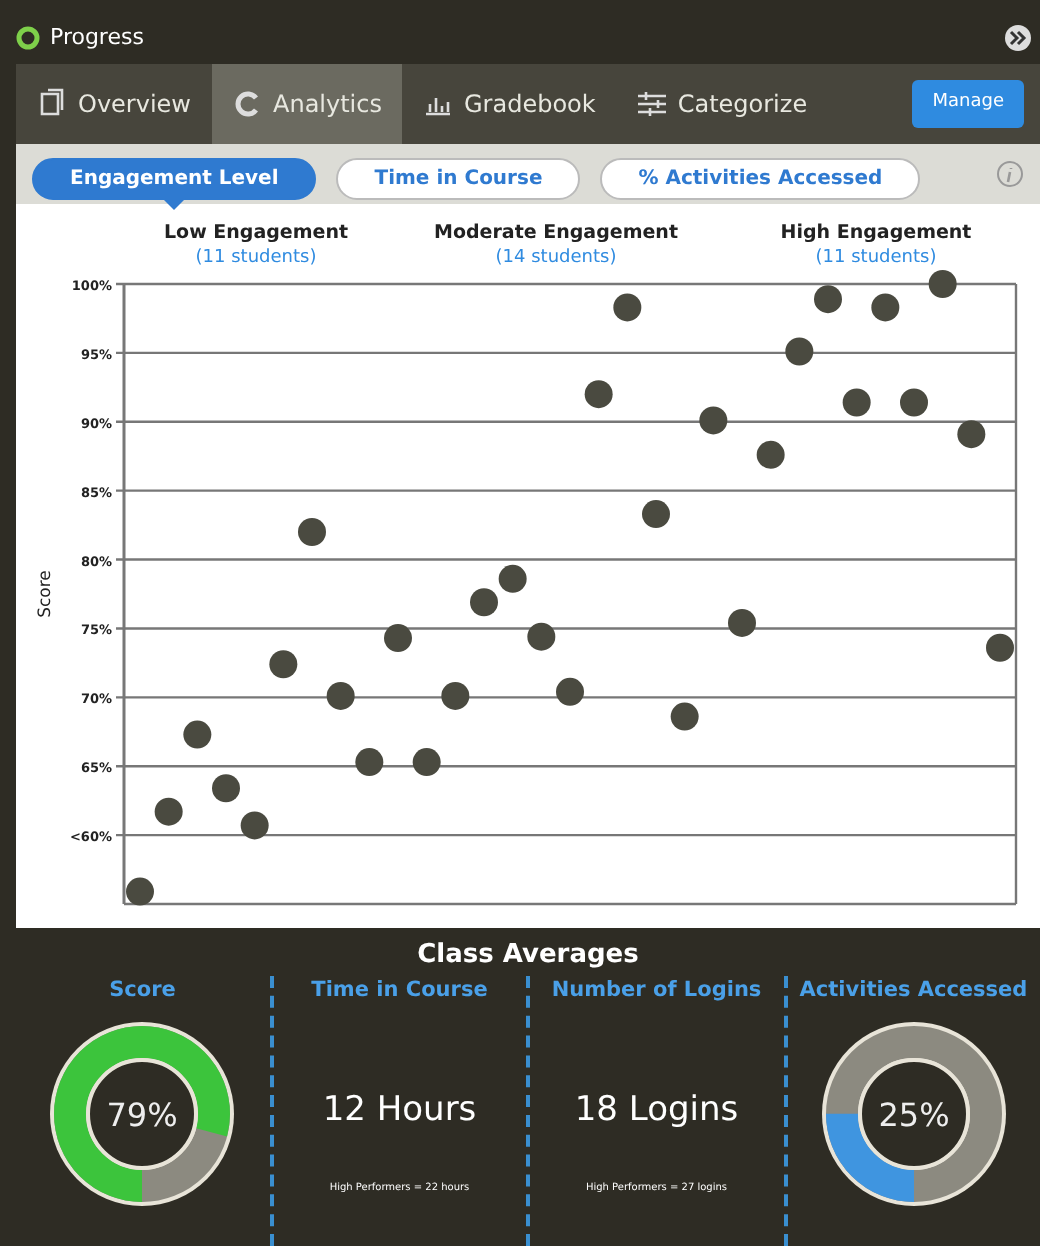 This screenshot has height=1246, width=1040. What do you see at coordinates (113, 104) in the screenshot?
I see `tab: Overview` at bounding box center [113, 104].